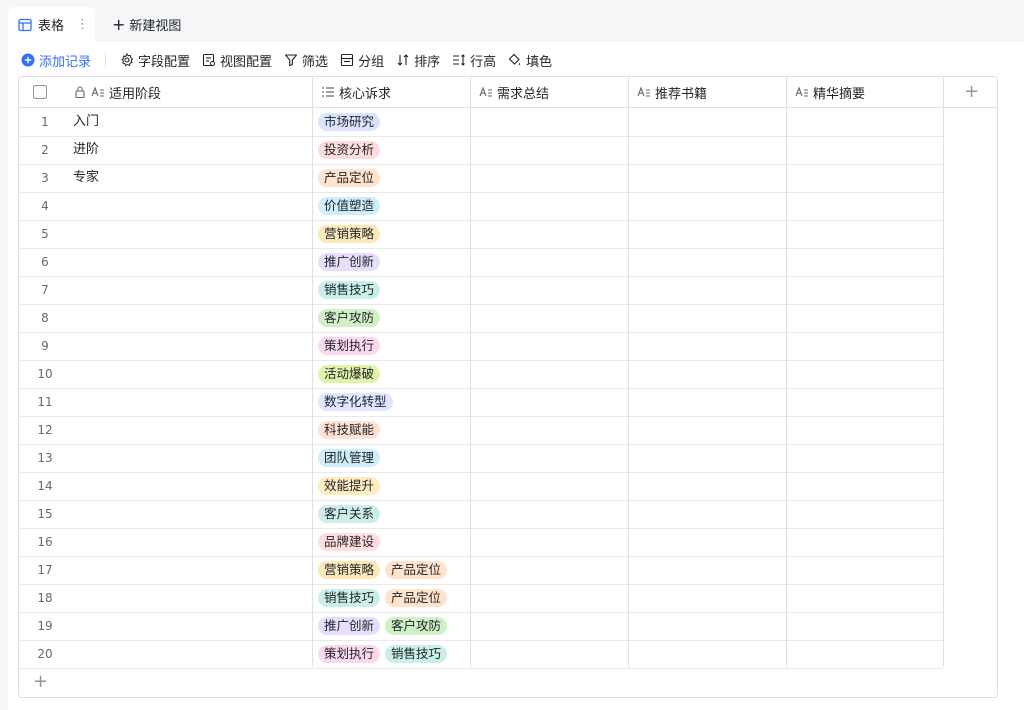  Describe the element at coordinates (237, 60) in the screenshot. I see `view-config-button: 视图配置` at that location.